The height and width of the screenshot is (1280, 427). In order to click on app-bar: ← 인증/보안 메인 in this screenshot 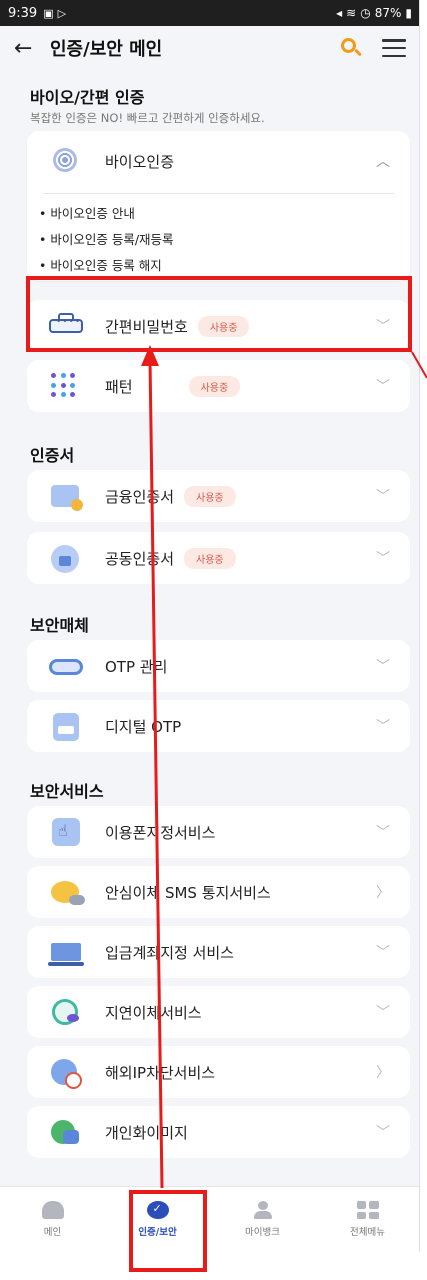, I will do `click(209, 48)`.